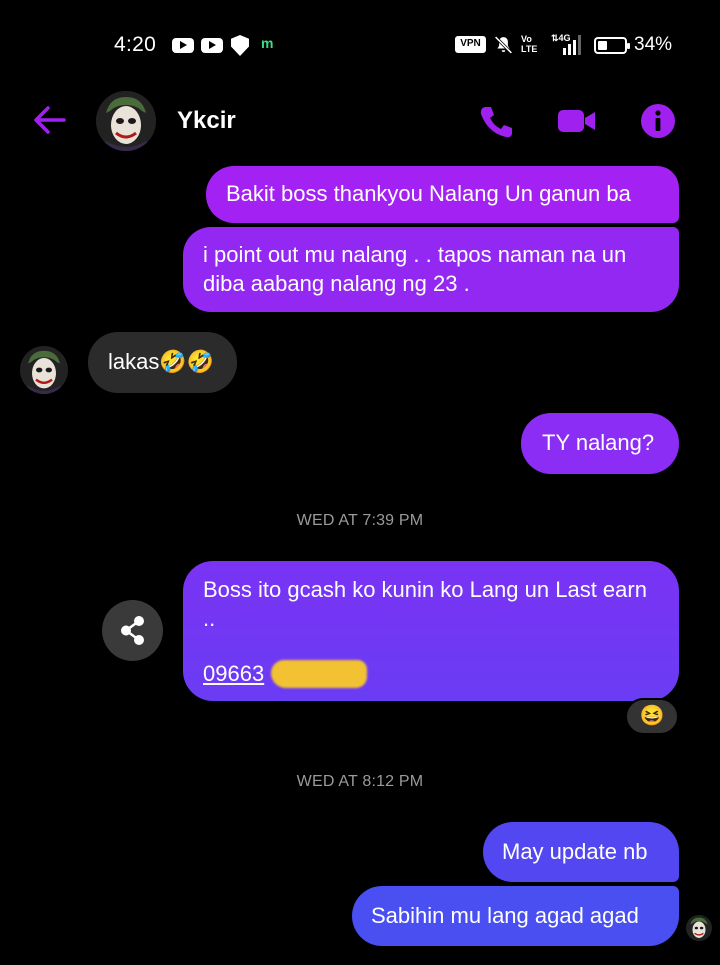  Describe the element at coordinates (360, 121) in the screenshot. I see `chat-header: Ykcir` at that location.